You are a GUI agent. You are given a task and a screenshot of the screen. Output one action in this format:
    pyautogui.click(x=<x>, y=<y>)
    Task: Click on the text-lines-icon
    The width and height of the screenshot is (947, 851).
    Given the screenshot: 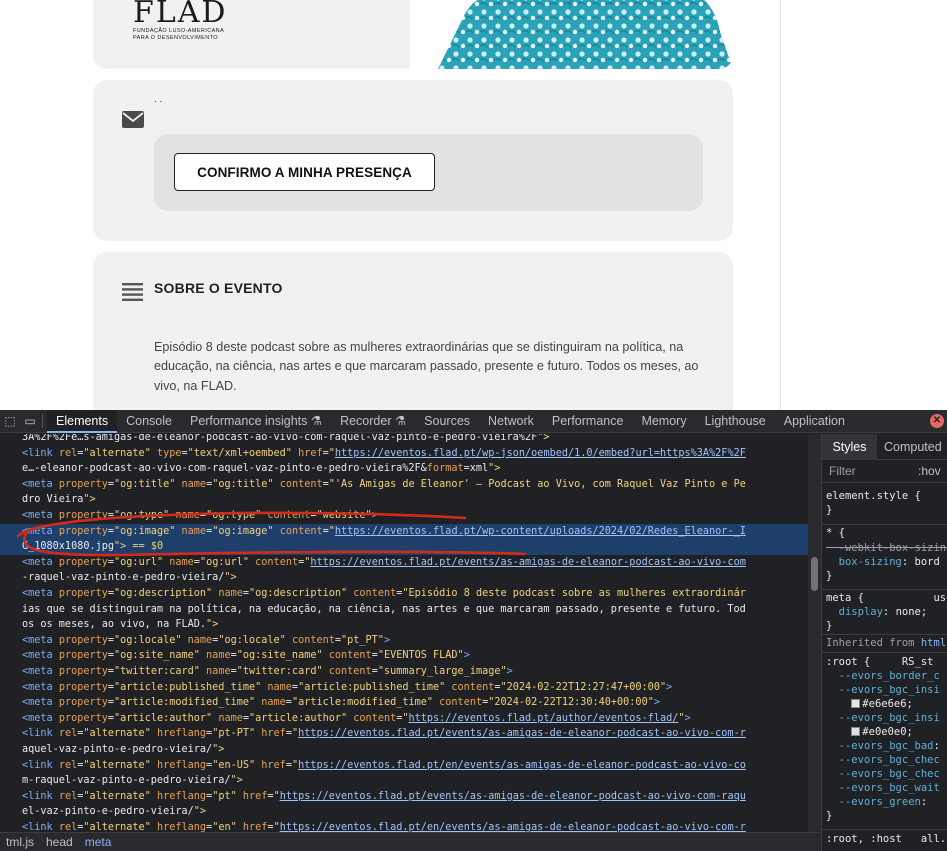 What is the action you would take?
    pyautogui.click(x=132, y=294)
    